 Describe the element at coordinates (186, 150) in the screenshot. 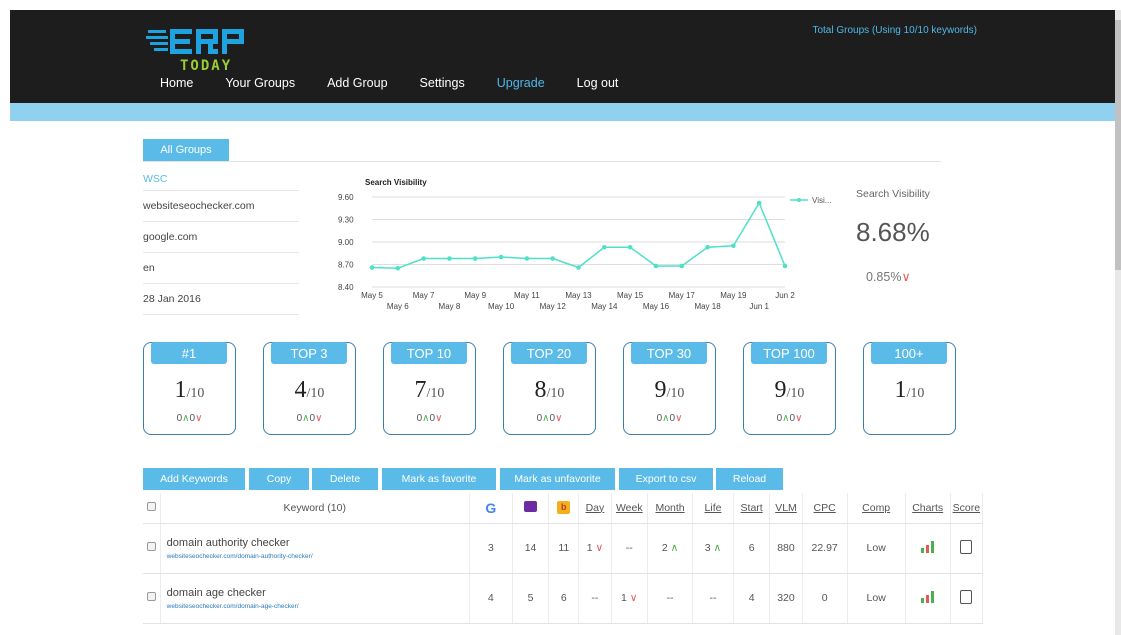

I see `tab-all-groups: All Groups` at that location.